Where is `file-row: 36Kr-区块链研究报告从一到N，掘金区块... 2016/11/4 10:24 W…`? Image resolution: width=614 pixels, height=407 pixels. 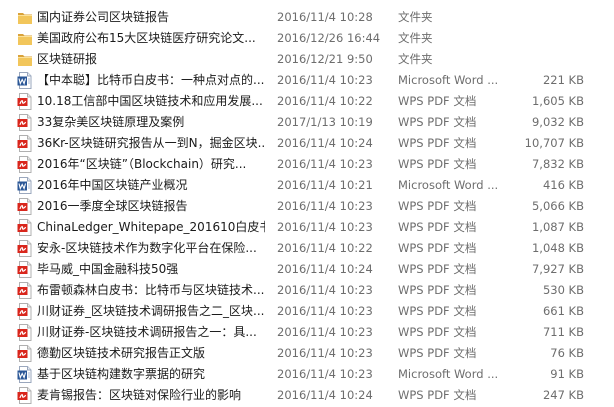
file-row: 36Kr-区块链研究报告从一到N，掘金区块... 2016/11/4 10:24 W… is located at coordinates (307, 143).